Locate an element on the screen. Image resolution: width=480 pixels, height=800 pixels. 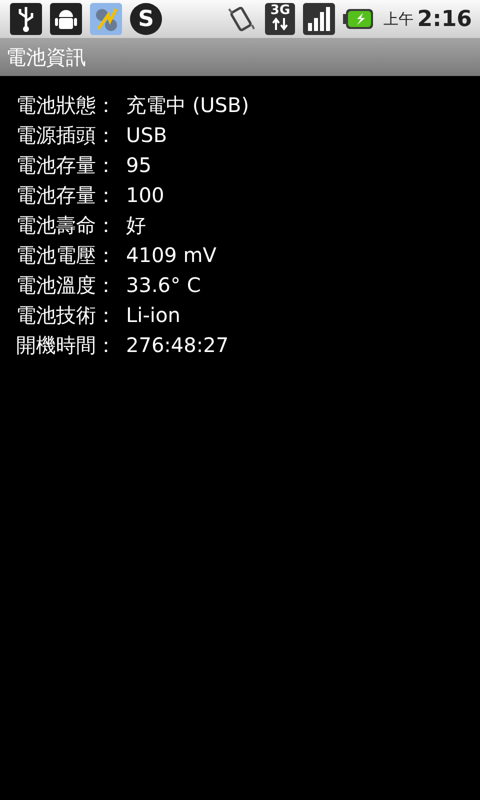
chat-app-icon: S is located at coordinates (146, 19).